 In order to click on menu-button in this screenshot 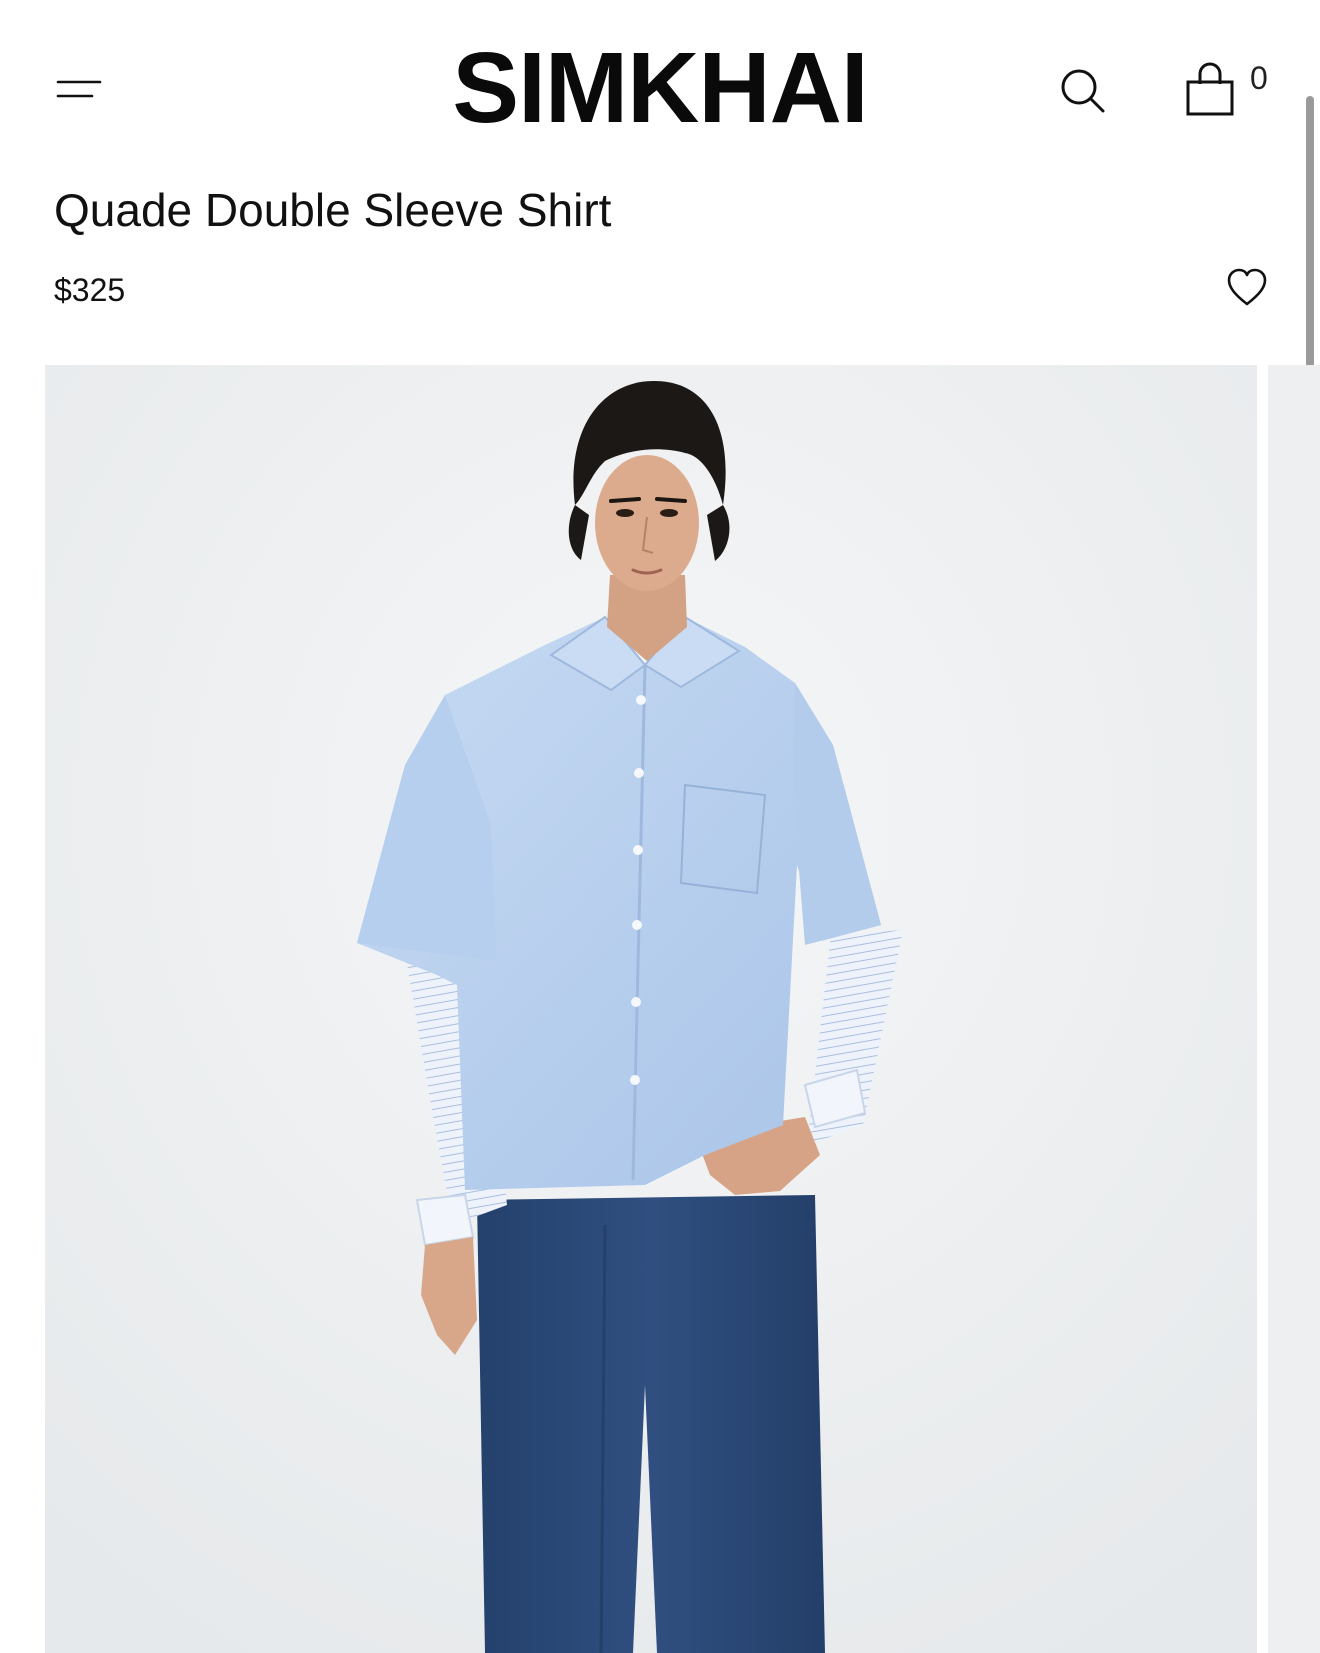, I will do `click(79, 89)`.